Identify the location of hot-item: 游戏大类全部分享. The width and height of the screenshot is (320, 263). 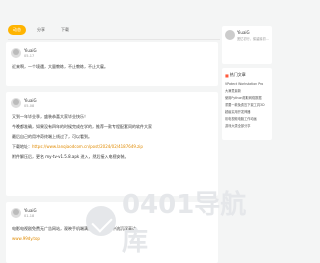
(238, 125).